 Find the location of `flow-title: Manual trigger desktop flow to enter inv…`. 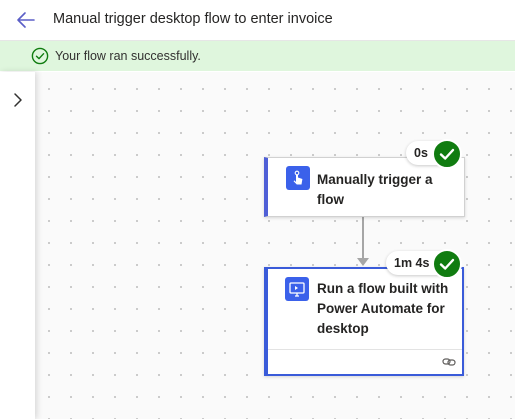

flow-title: Manual trigger desktop flow to enter inv… is located at coordinates (193, 19).